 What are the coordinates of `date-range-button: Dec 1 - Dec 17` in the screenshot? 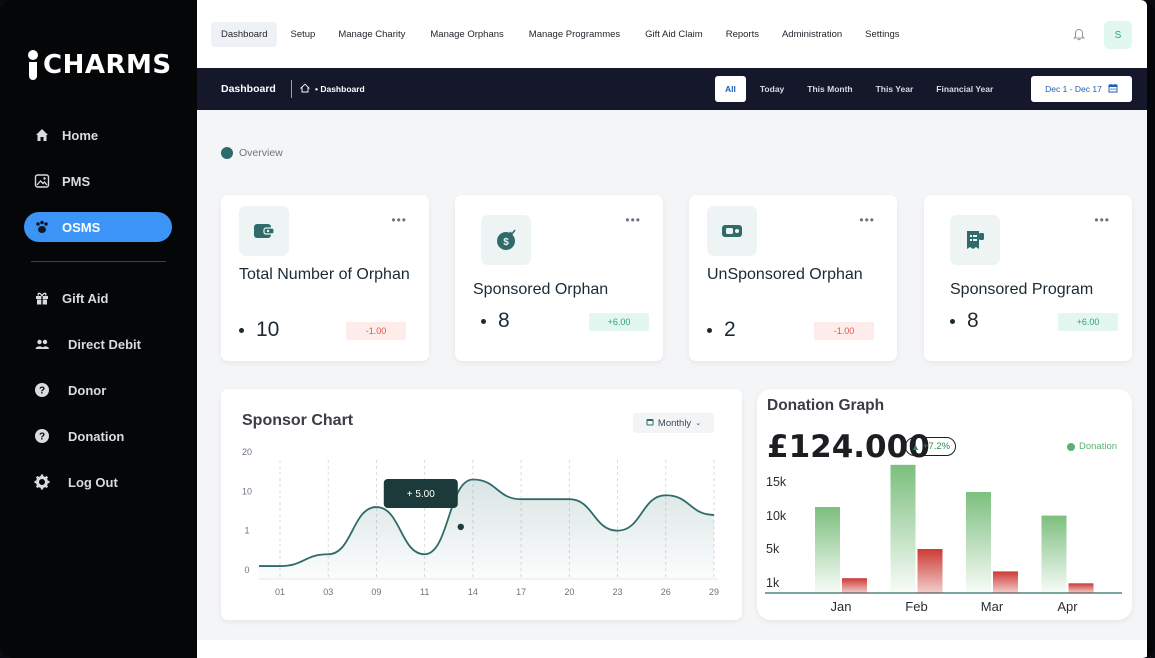 It's located at (1081, 89).